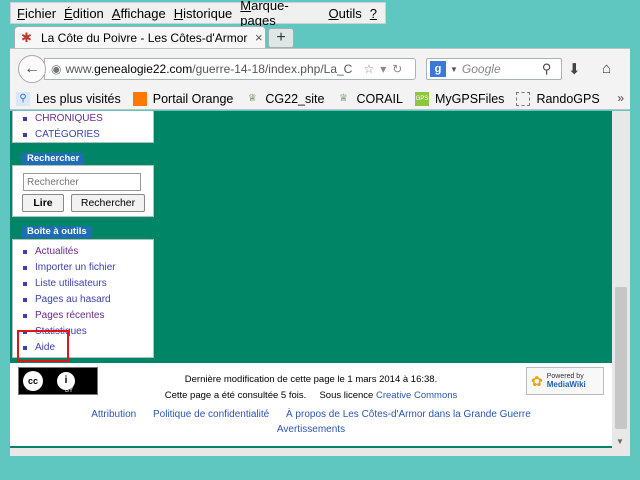 This screenshot has height=480, width=640. Describe the element at coordinates (56, 69) in the screenshot. I see `globe-icon: ◉` at that location.